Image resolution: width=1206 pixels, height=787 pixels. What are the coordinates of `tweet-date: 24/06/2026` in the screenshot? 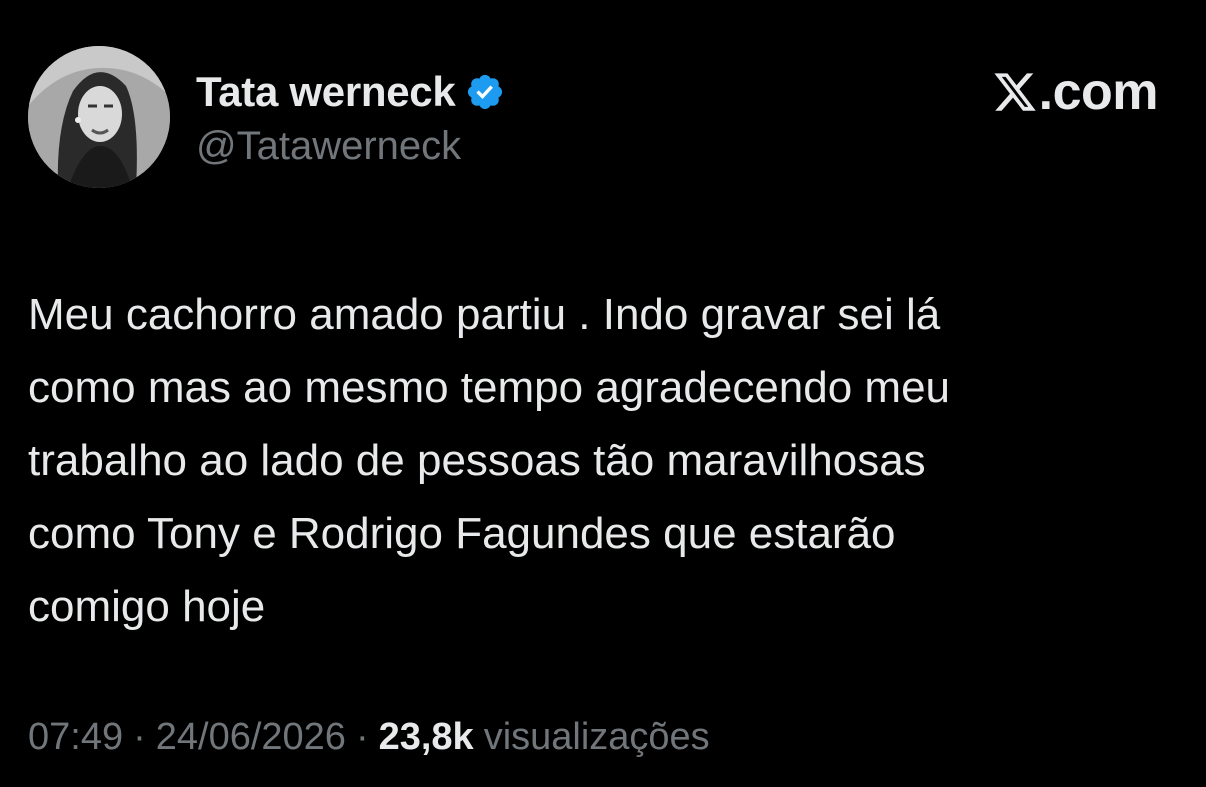 It's located at (251, 737).